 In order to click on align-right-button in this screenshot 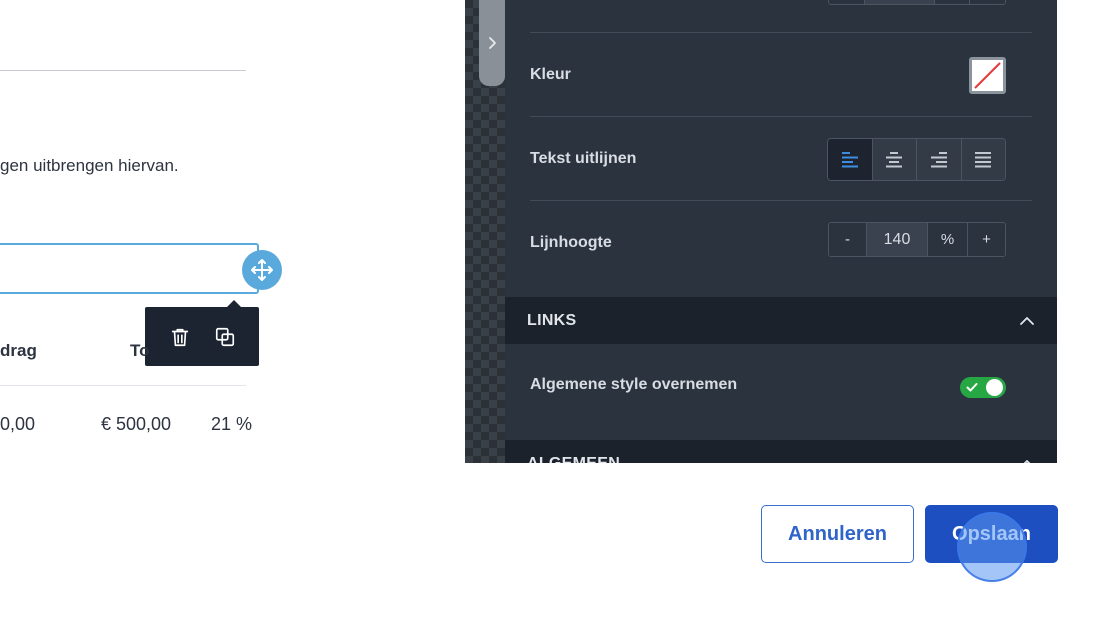, I will do `click(939, 159)`.